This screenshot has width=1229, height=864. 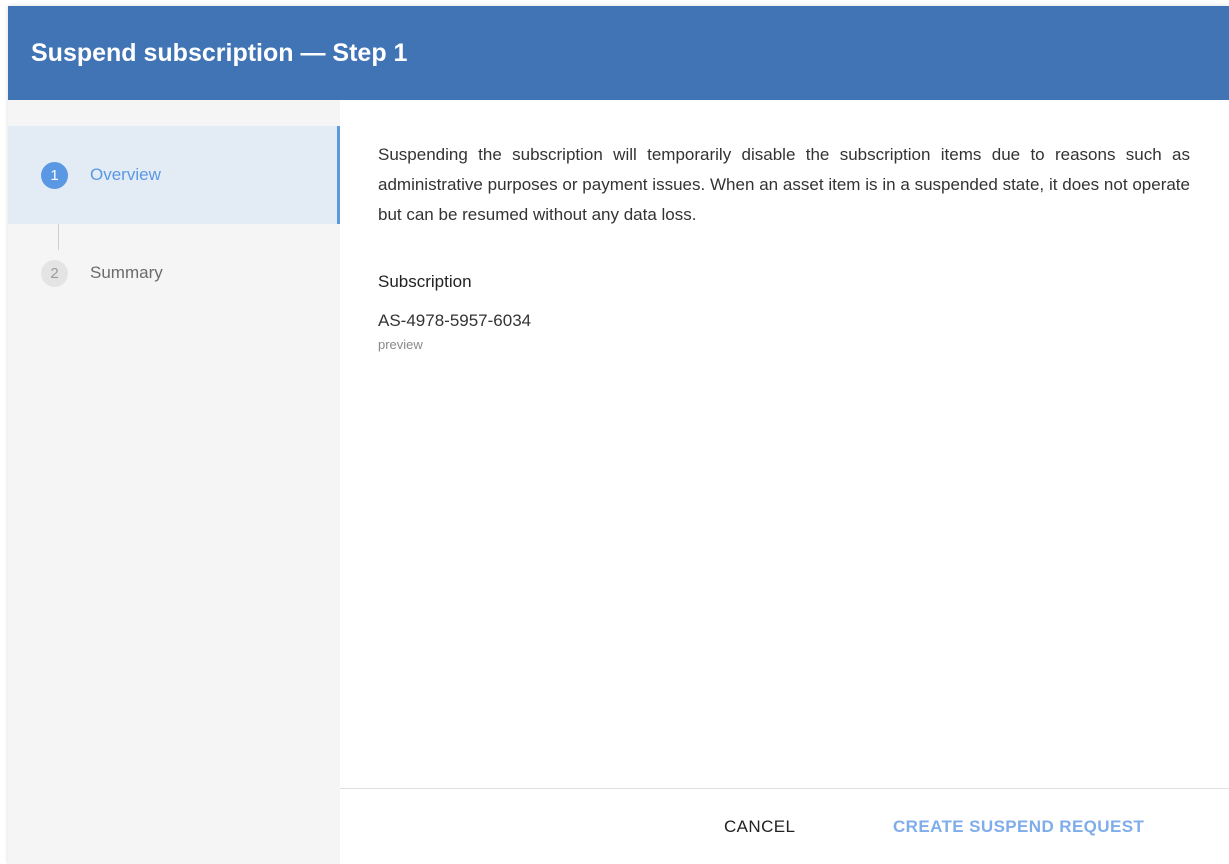 What do you see at coordinates (1018, 827) in the screenshot?
I see `create-suspend-request-button: CREATE SUSPEND REQUEST` at bounding box center [1018, 827].